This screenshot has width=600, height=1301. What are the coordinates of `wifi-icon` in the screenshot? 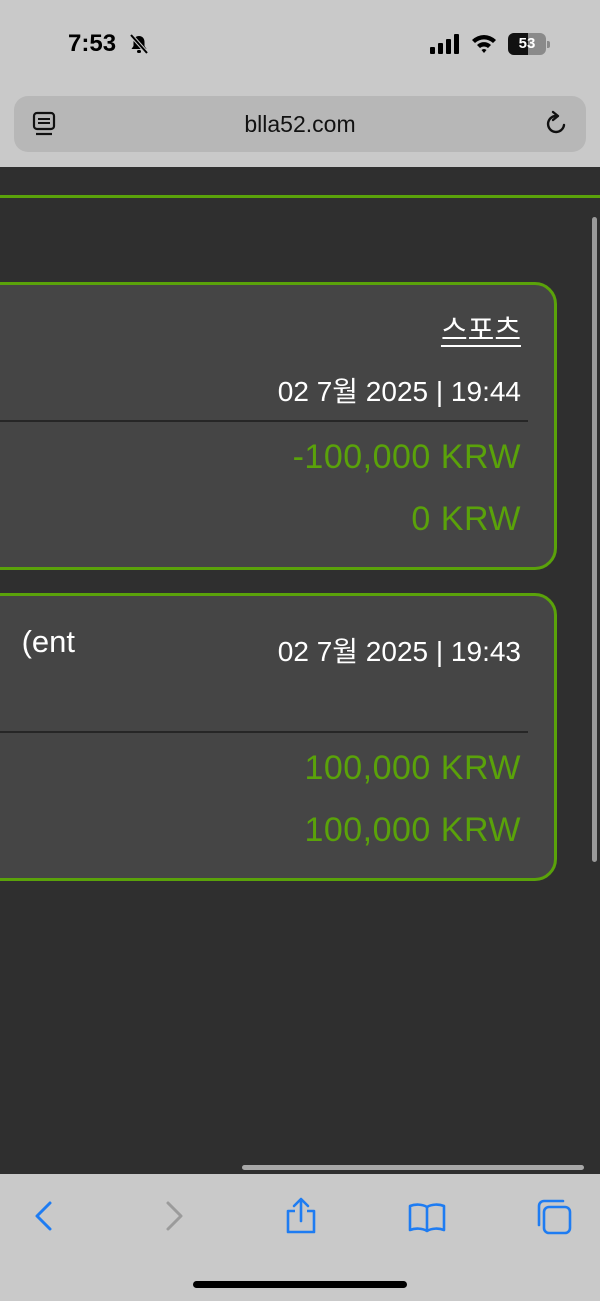 It's located at (484, 44).